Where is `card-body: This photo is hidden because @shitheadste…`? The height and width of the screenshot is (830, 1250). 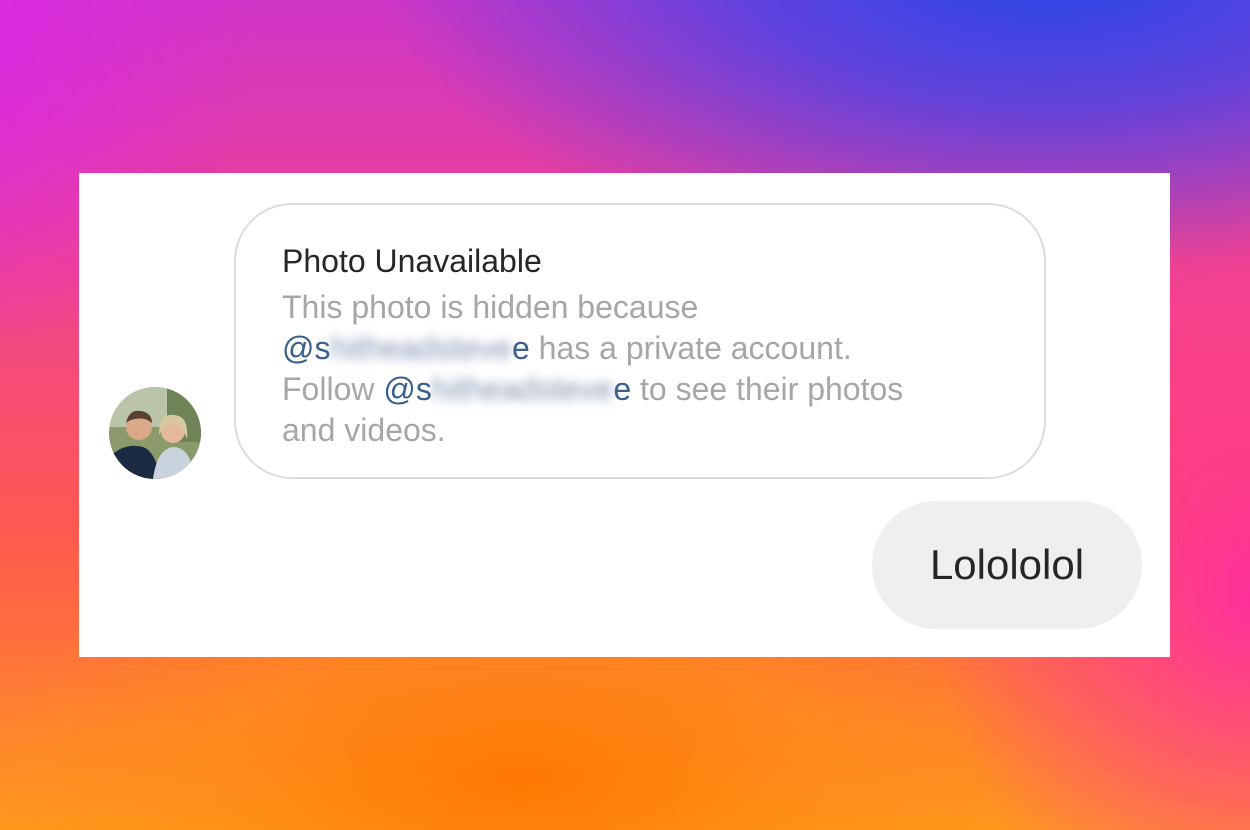
card-body: This photo is hidden because @shitheadste… is located at coordinates (640, 369).